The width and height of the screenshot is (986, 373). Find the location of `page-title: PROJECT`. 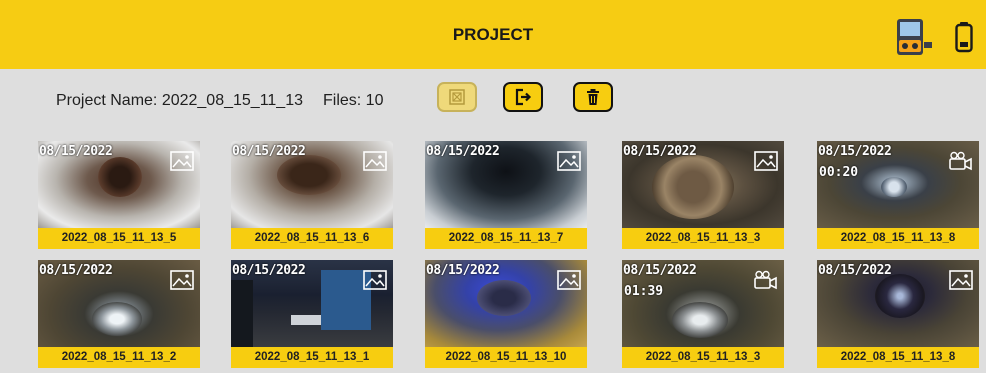

page-title: PROJECT is located at coordinates (493, 34).